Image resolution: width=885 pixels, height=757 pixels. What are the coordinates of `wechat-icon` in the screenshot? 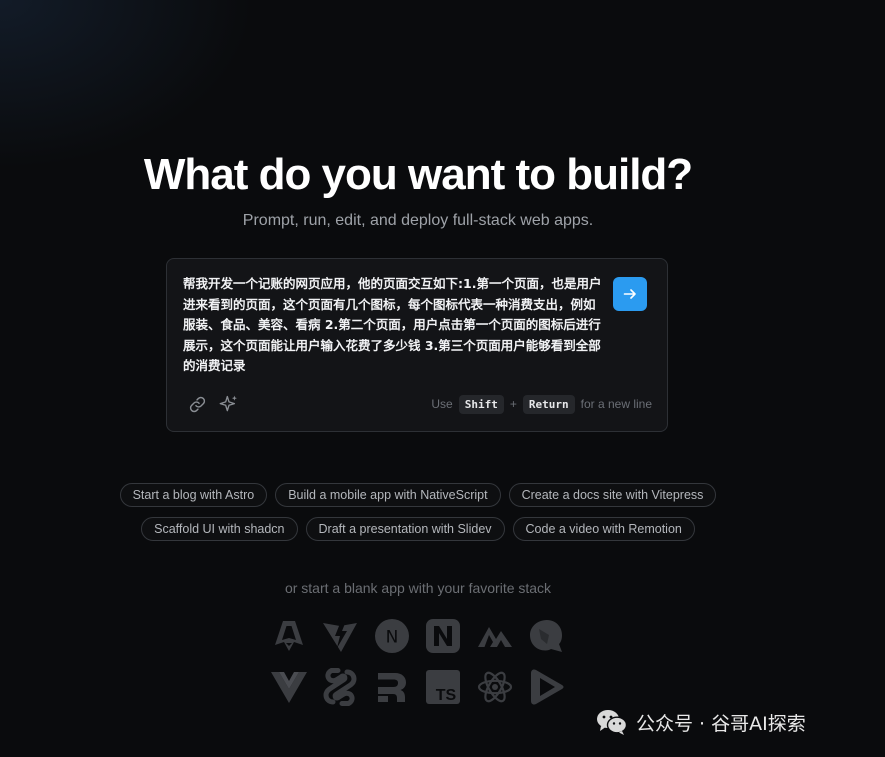 It's located at (612, 722).